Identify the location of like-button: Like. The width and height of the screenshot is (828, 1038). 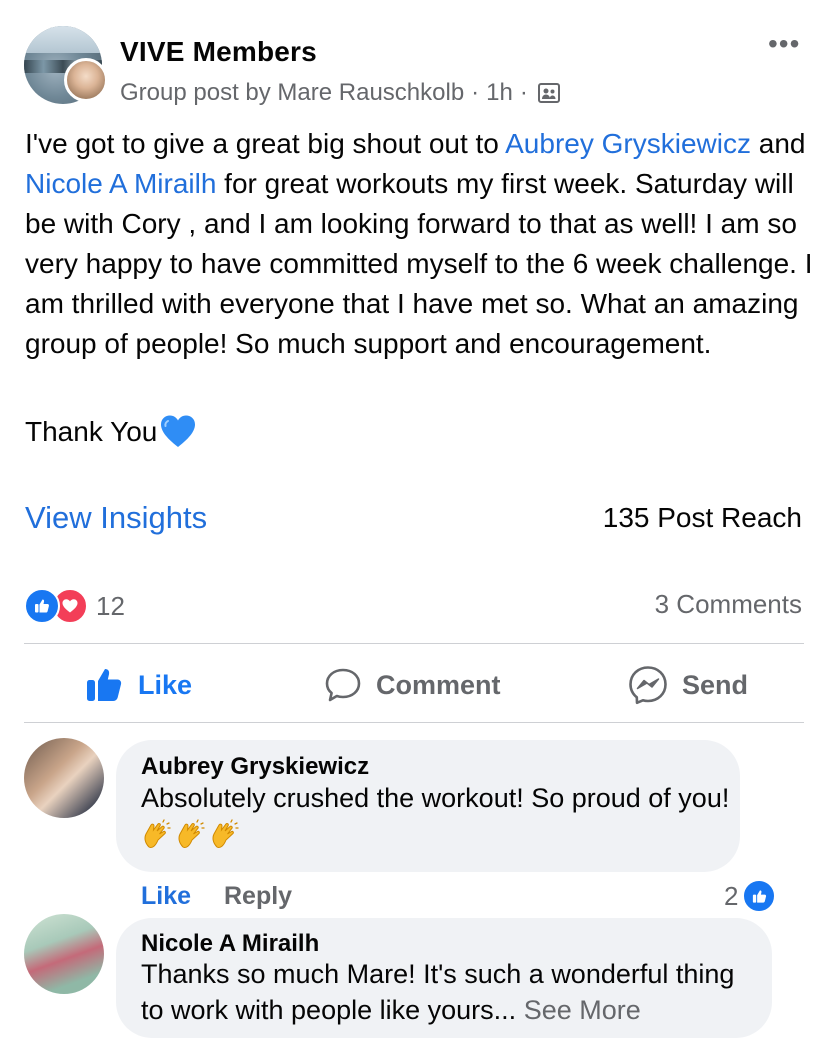
(139, 685).